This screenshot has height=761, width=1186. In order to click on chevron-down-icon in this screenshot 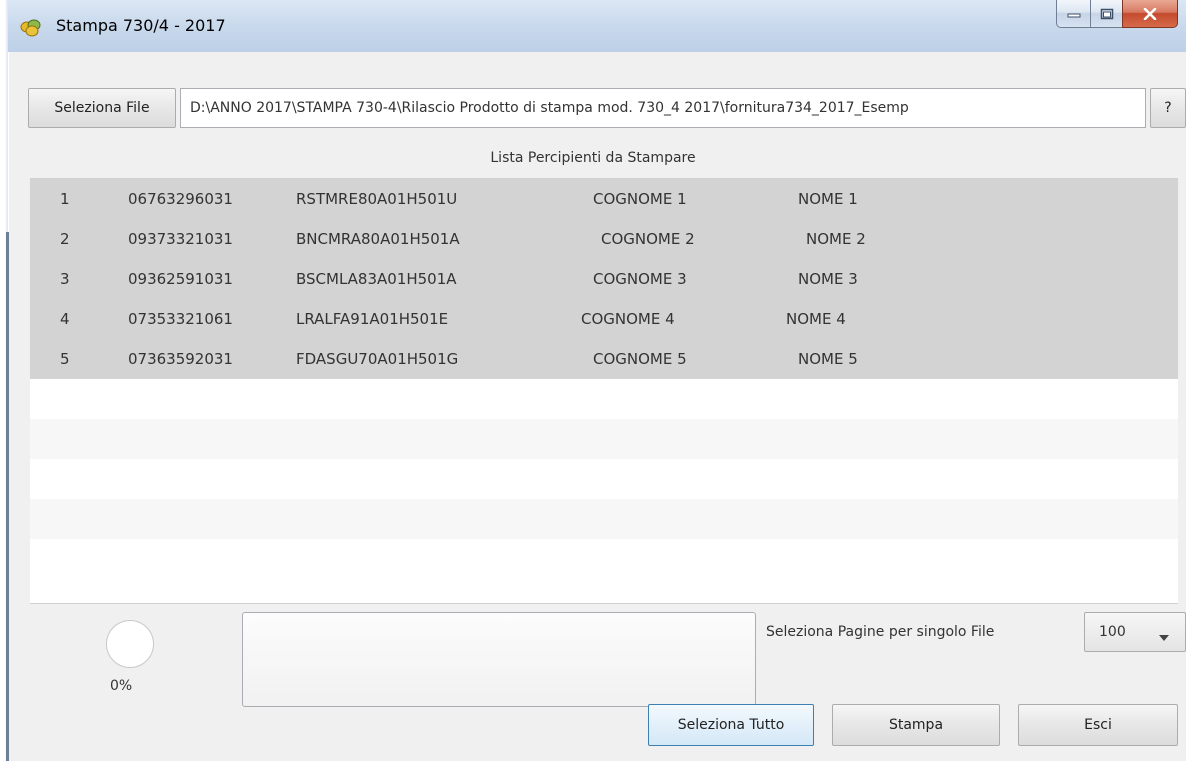, I will do `click(1164, 637)`.